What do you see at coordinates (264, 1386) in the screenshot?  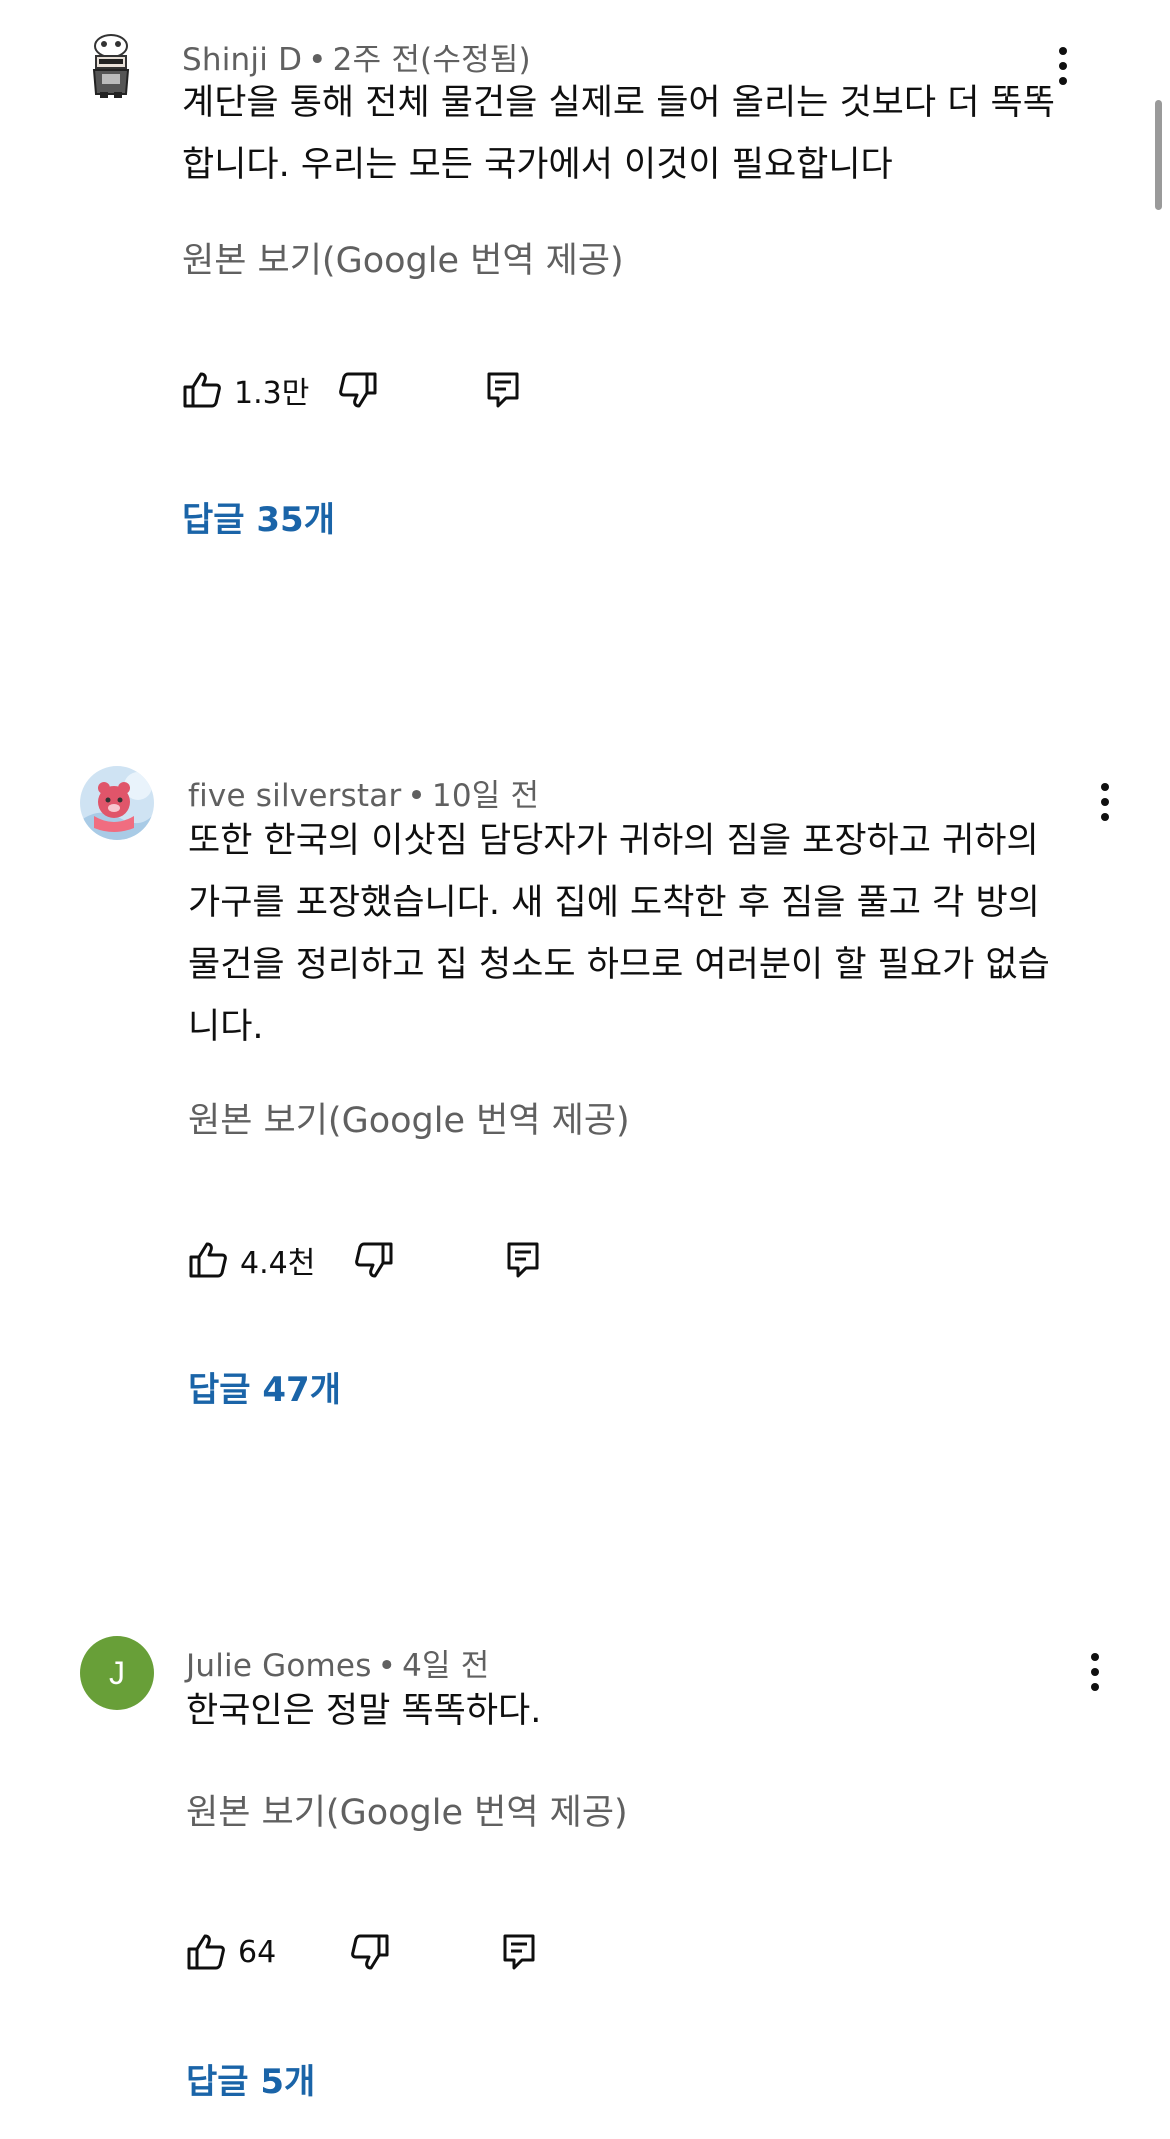 I see `view-replies-button: 답글 47개` at bounding box center [264, 1386].